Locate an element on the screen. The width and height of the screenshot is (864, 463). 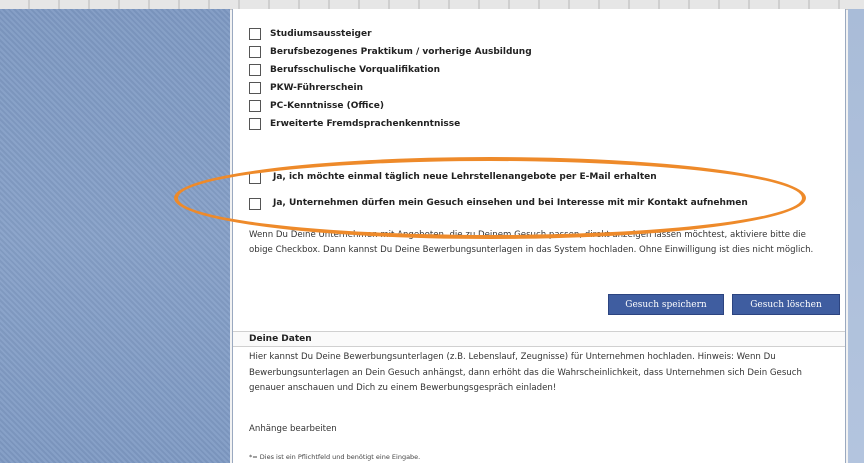
data-section-header: Deine Daten is located at coordinates (539, 339).